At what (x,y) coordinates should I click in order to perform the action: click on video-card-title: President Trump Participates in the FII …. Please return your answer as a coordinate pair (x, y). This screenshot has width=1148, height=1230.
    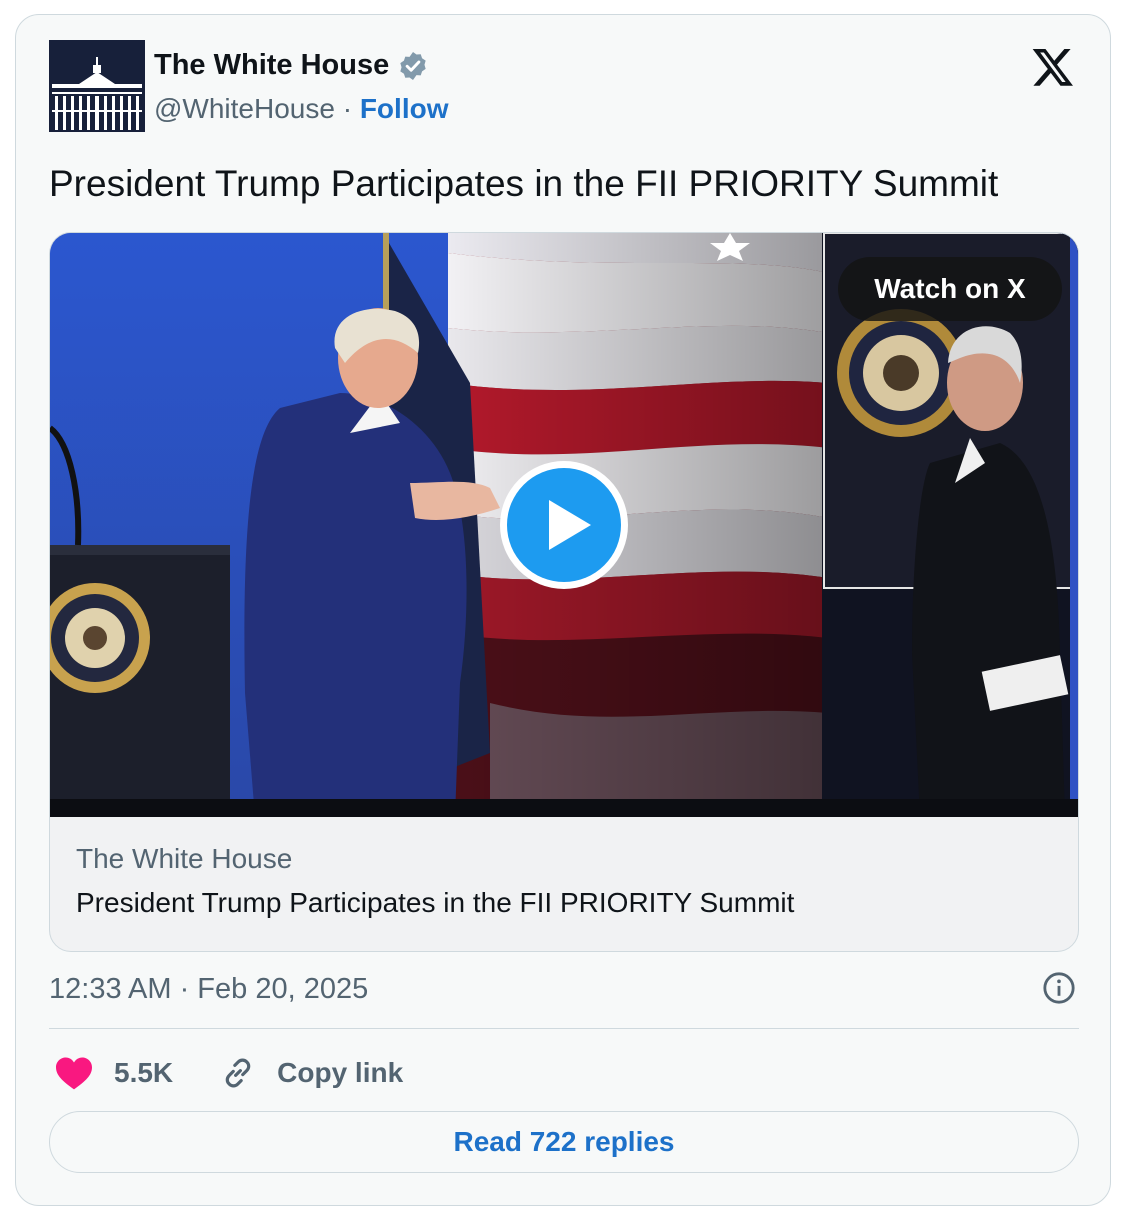
    Looking at the image, I should click on (435, 902).